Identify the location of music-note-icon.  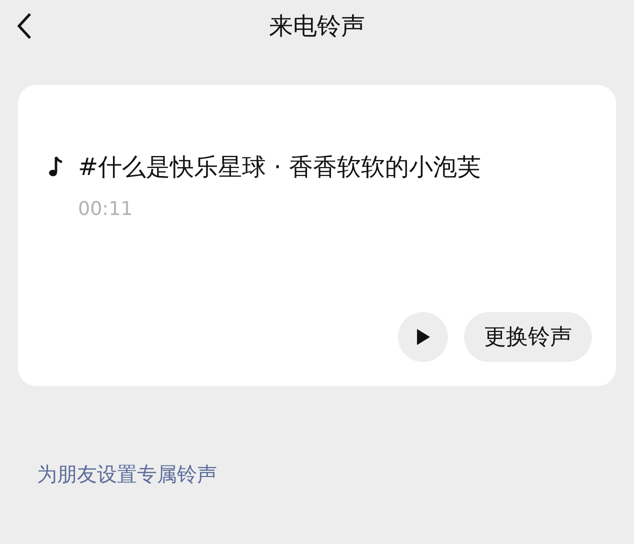
(56, 167).